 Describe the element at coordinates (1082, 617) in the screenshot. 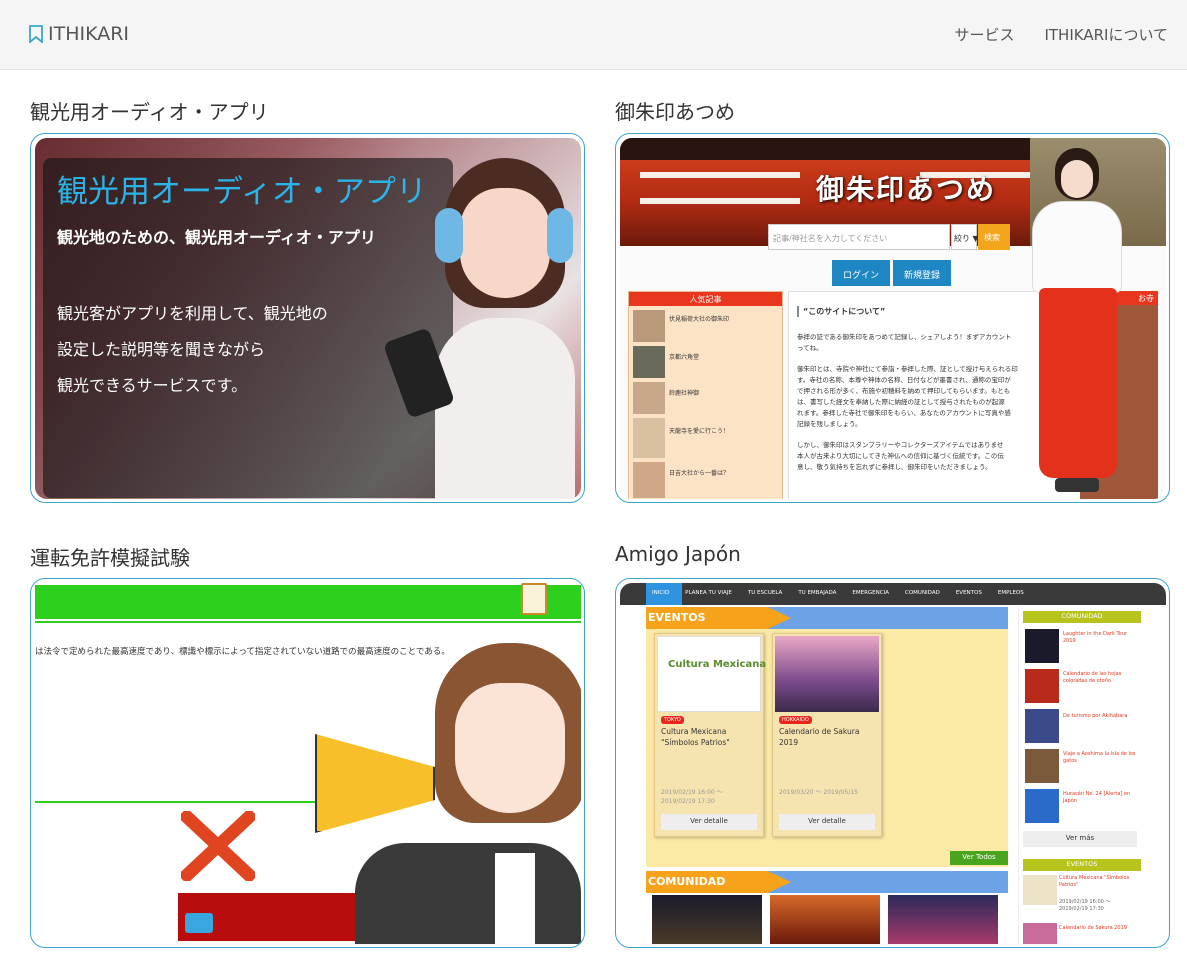

I see `side-comunidad-heading: COMUNIDAD` at that location.